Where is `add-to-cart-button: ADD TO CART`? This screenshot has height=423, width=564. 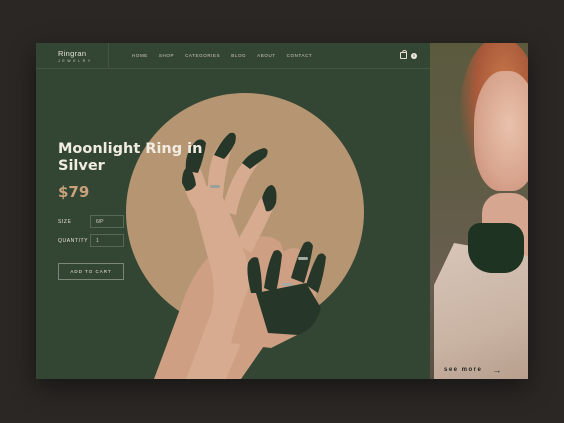 add-to-cart-button: ADD TO CART is located at coordinates (91, 271).